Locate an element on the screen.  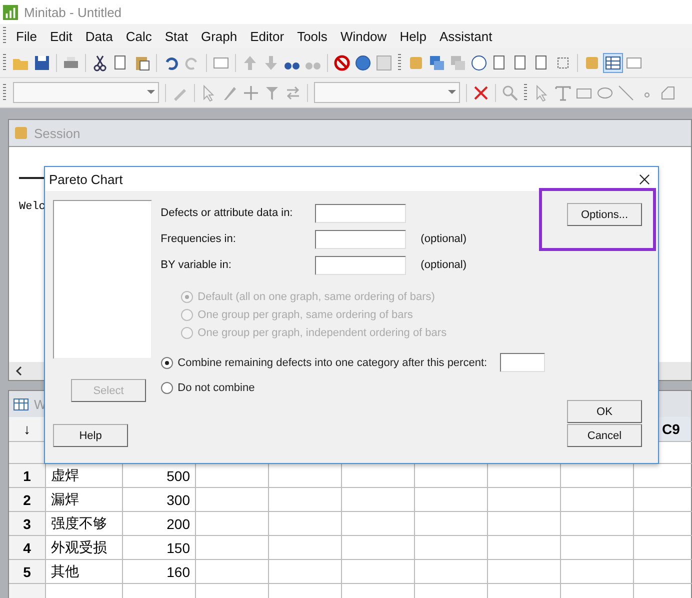
table-cell: 外观受损 is located at coordinates (84, 548).